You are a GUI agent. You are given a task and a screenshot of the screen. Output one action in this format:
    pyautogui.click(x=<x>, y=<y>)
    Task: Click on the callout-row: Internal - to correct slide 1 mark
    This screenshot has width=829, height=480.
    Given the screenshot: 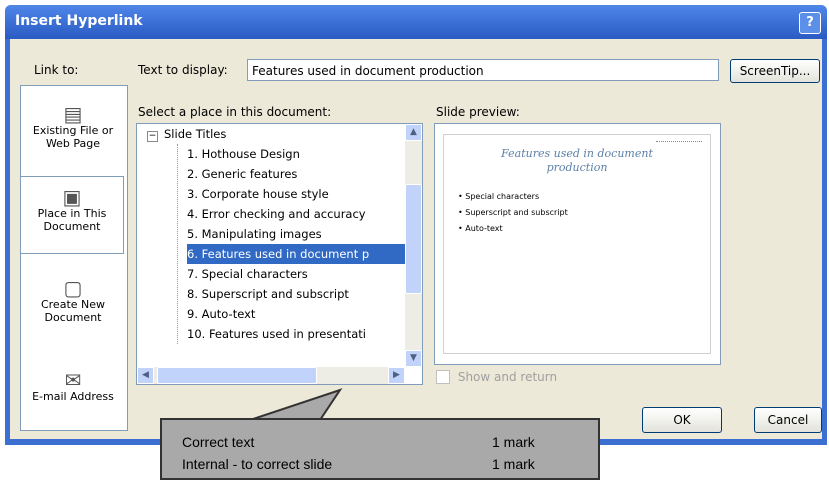 What is the action you would take?
    pyautogui.click(x=358, y=464)
    